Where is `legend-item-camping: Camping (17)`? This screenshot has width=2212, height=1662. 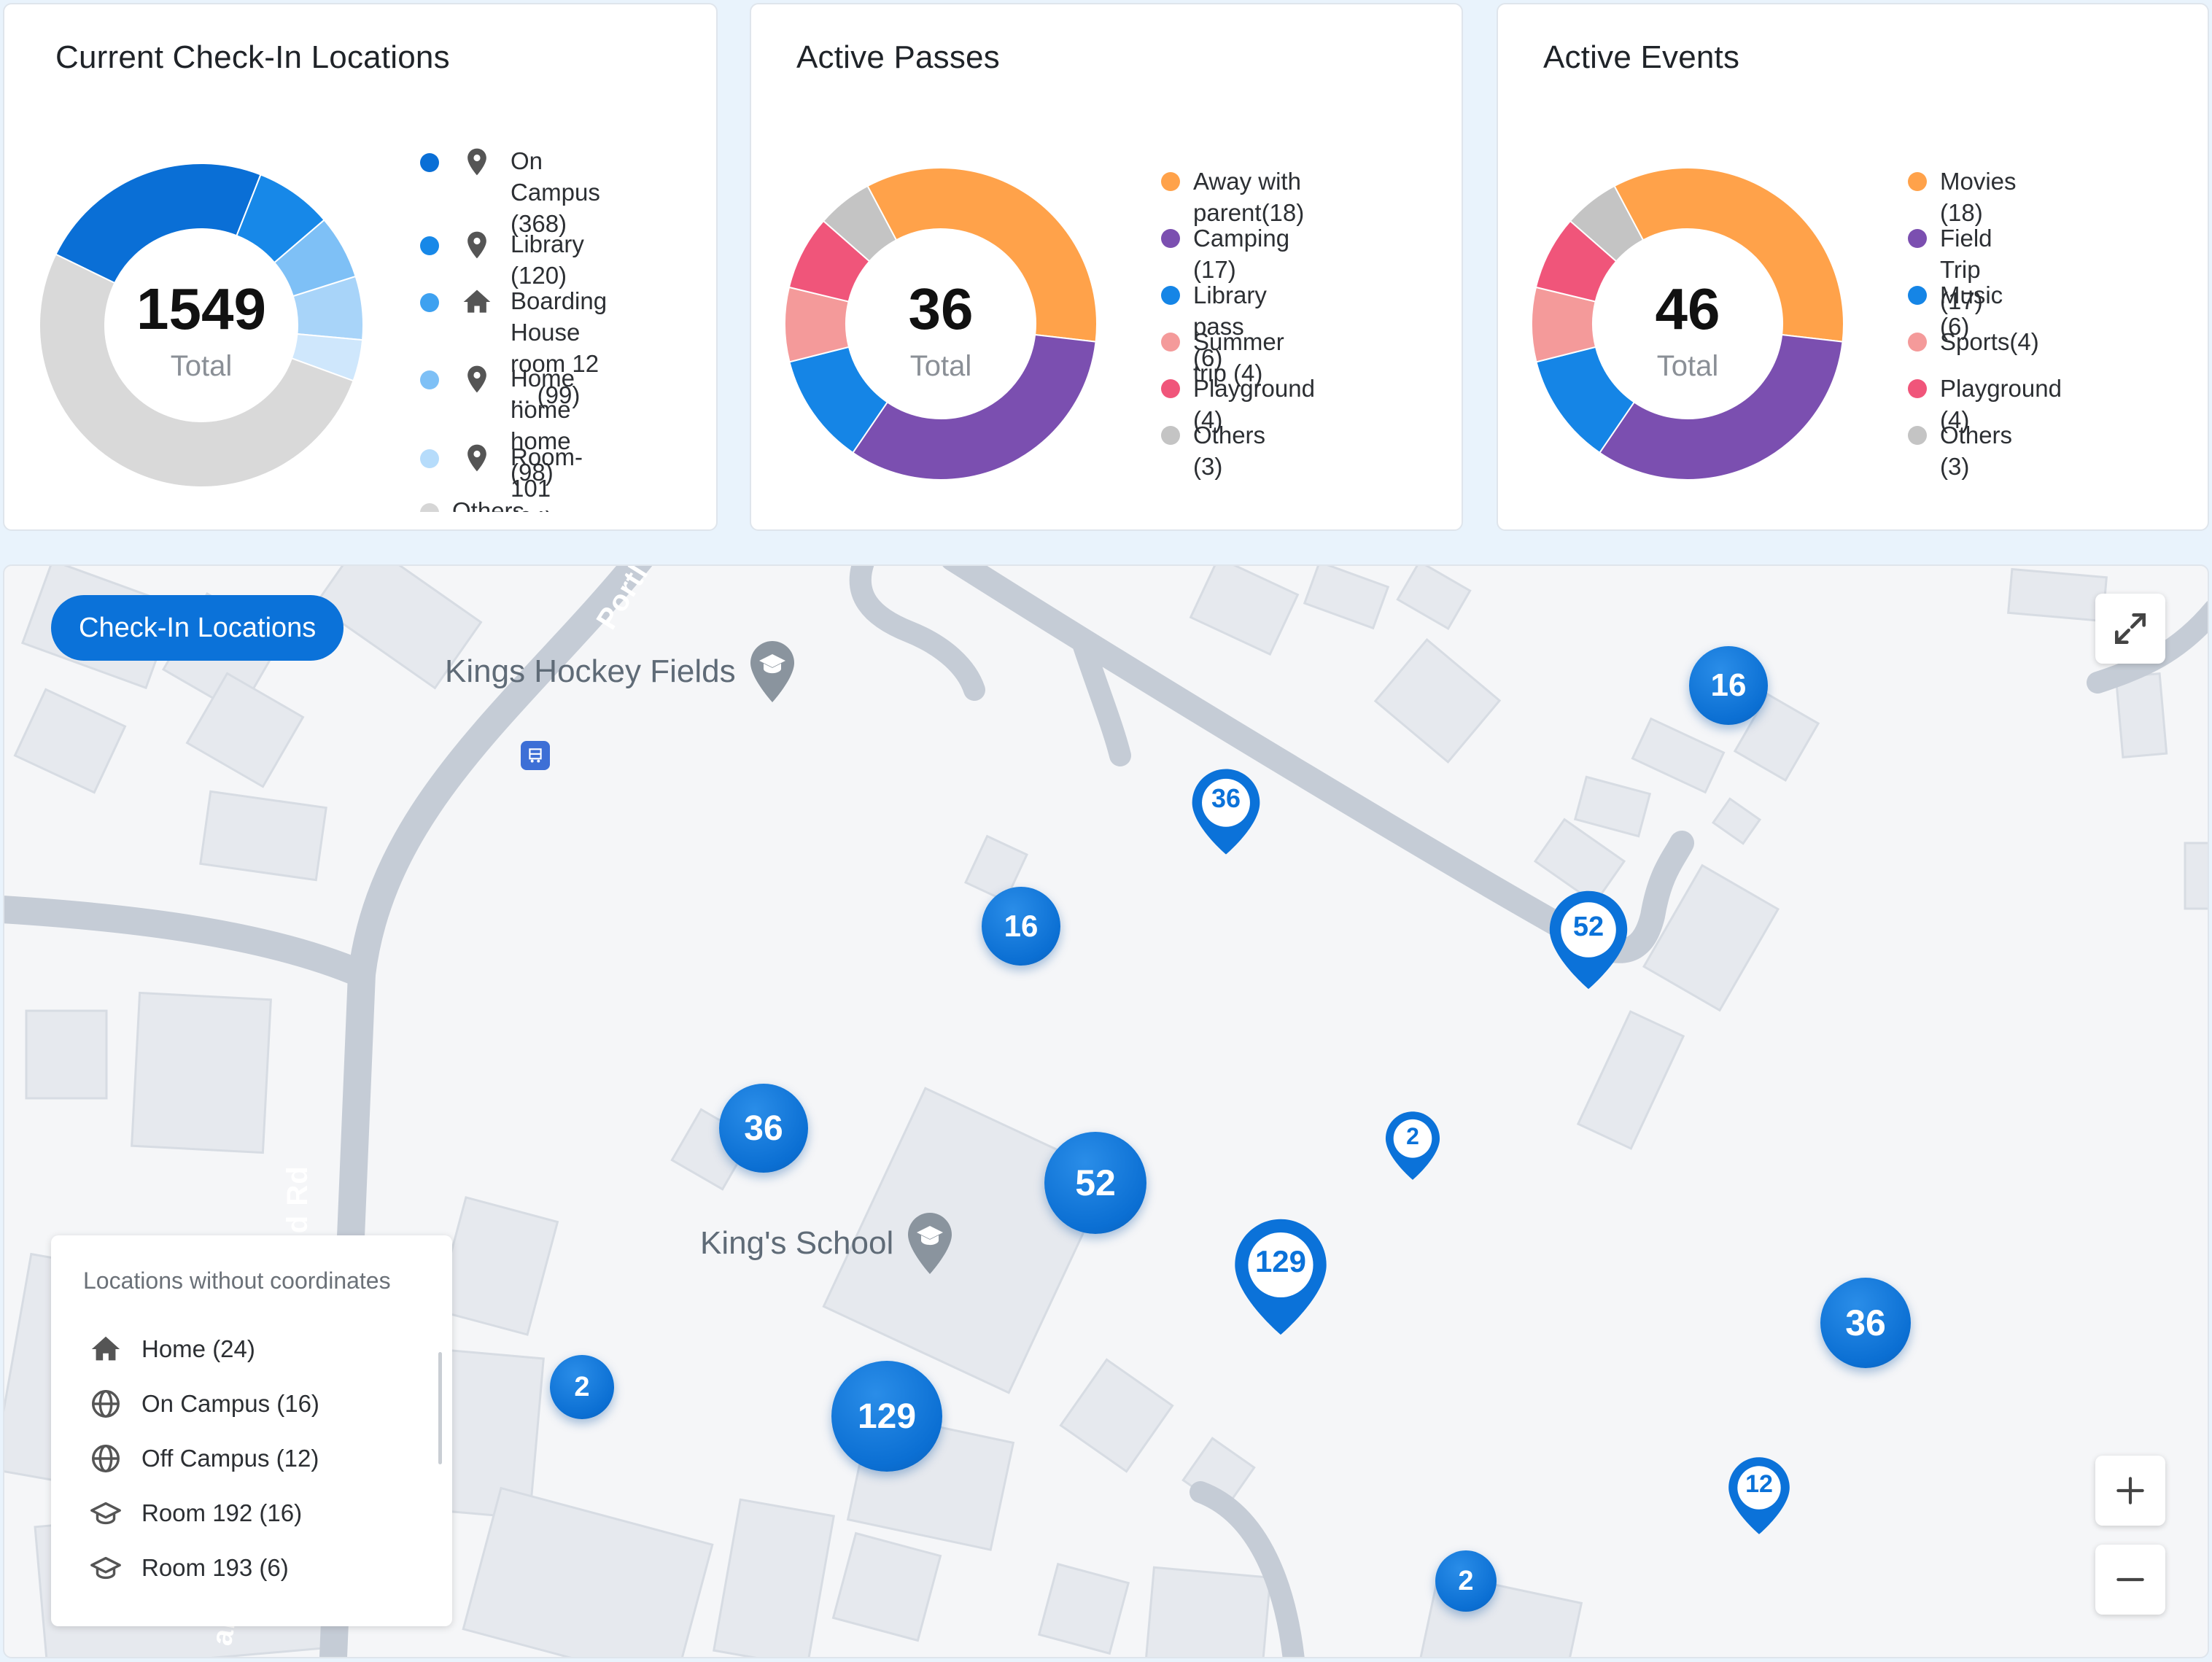 legend-item-camping: Camping (17) is located at coordinates (1225, 254).